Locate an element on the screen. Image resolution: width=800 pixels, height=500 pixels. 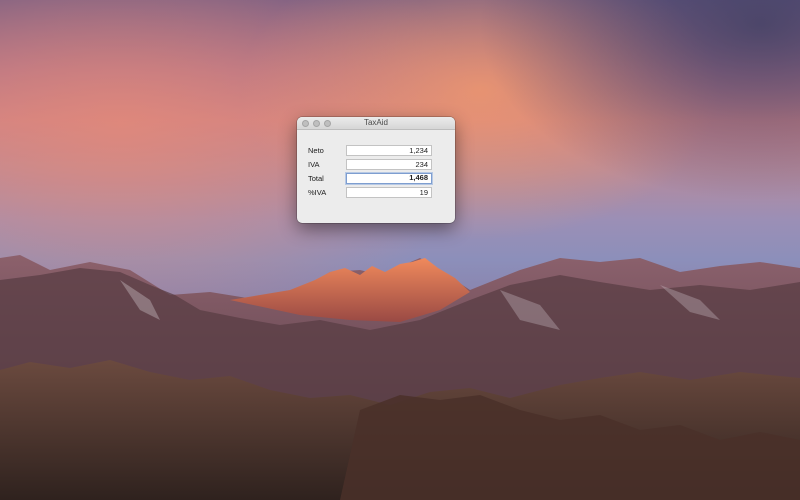
row-iva-percent: %IVA 19 is located at coordinates (376, 193).